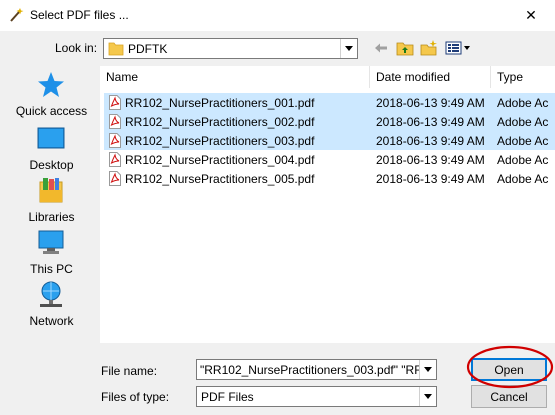 Image resolution: width=555 pixels, height=415 pixels. I want to click on file-name: RR102_NursePractitioners_005.pdf, so click(220, 179).